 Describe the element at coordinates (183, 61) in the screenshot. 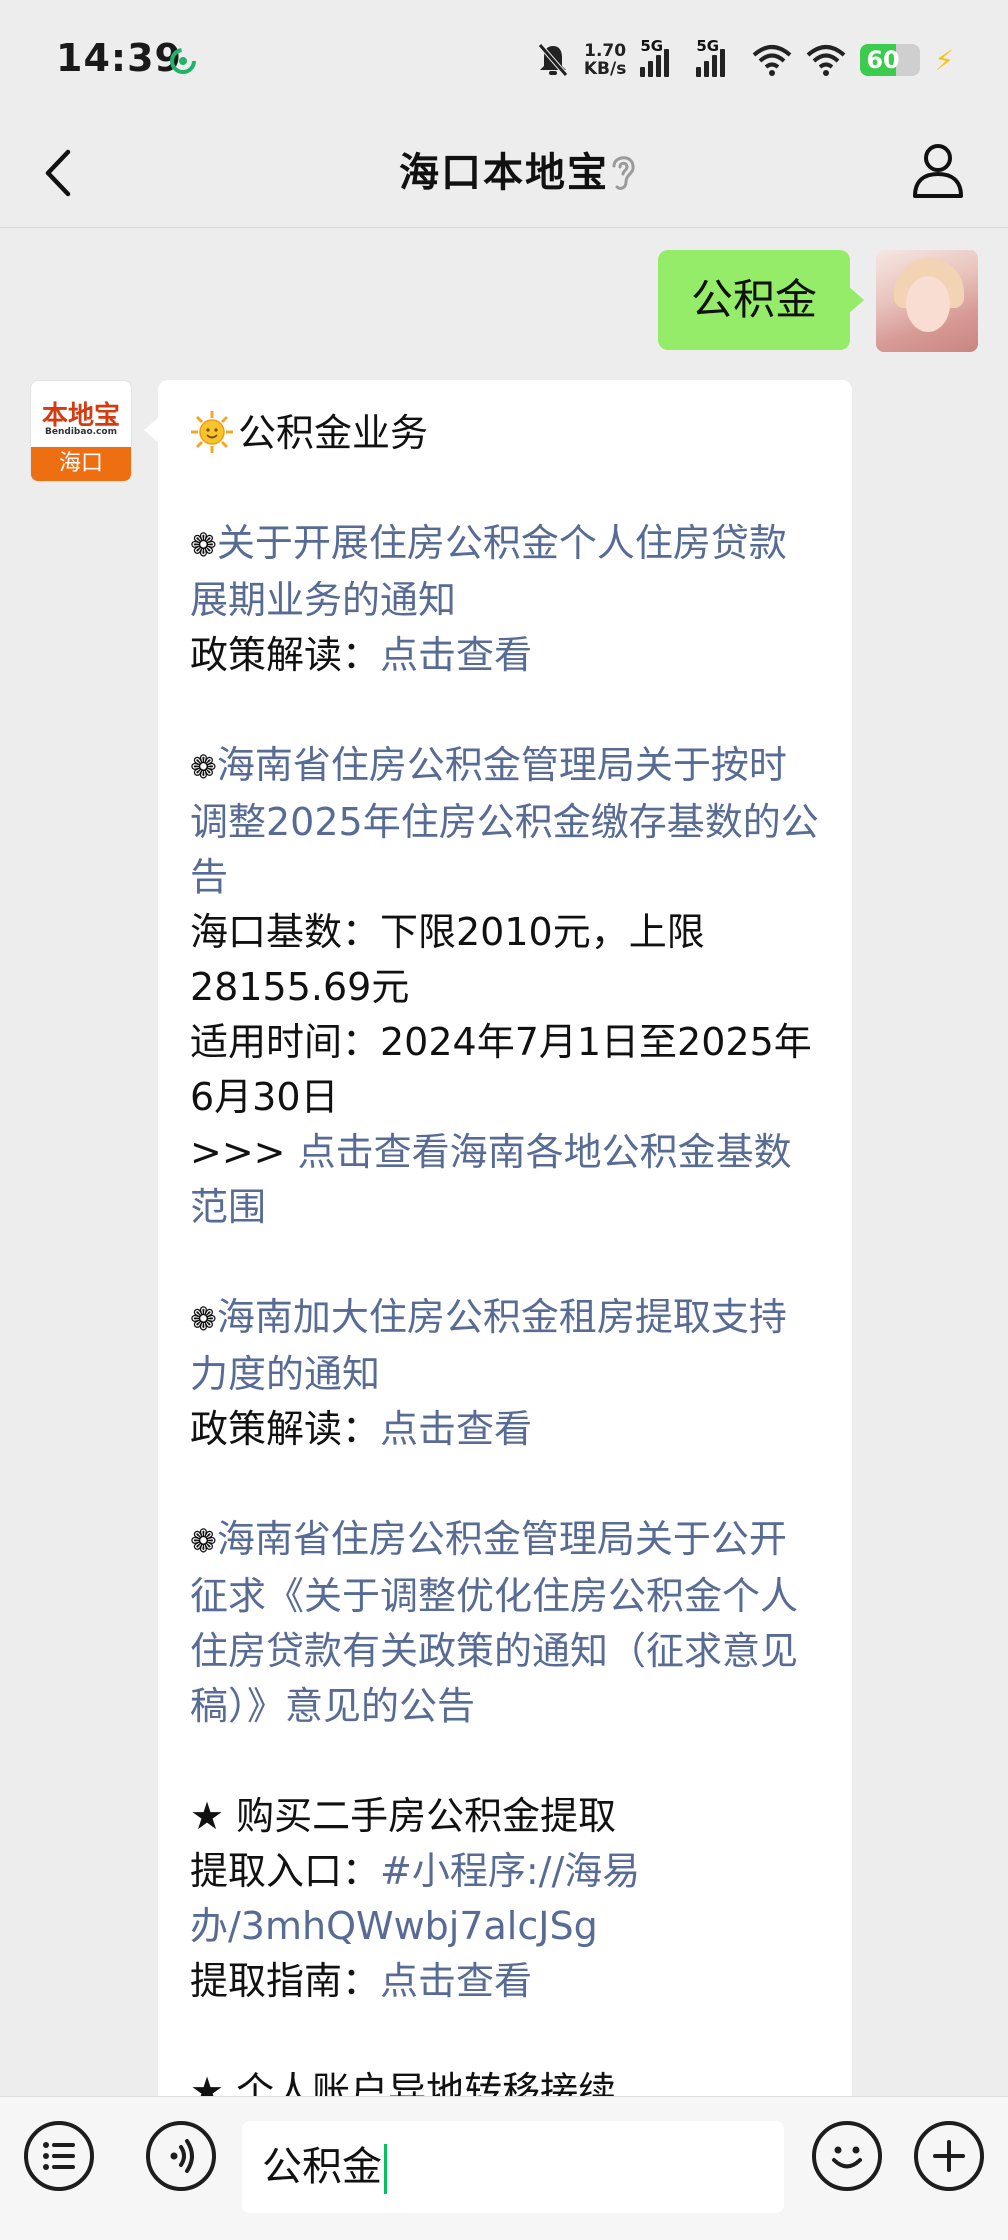

I see `app-notification-icon` at that location.